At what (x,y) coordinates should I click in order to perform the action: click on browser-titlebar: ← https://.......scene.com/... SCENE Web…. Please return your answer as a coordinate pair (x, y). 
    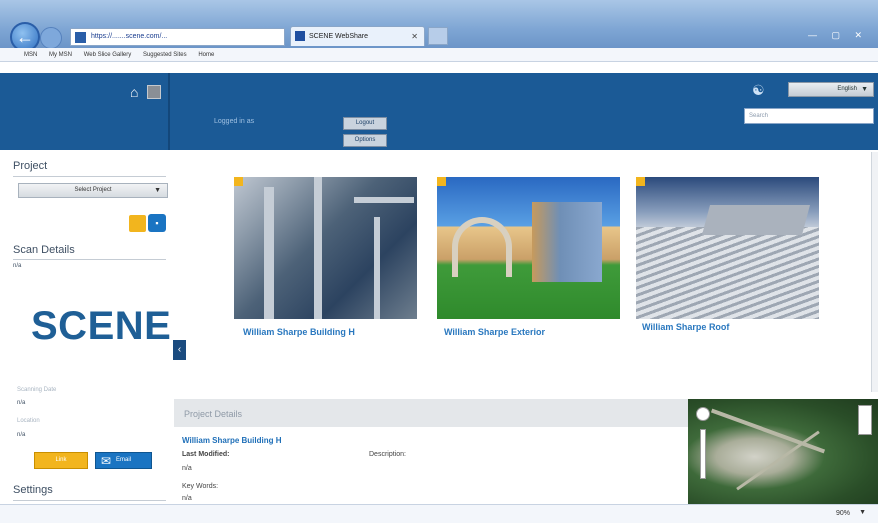
    Looking at the image, I should click on (439, 26).